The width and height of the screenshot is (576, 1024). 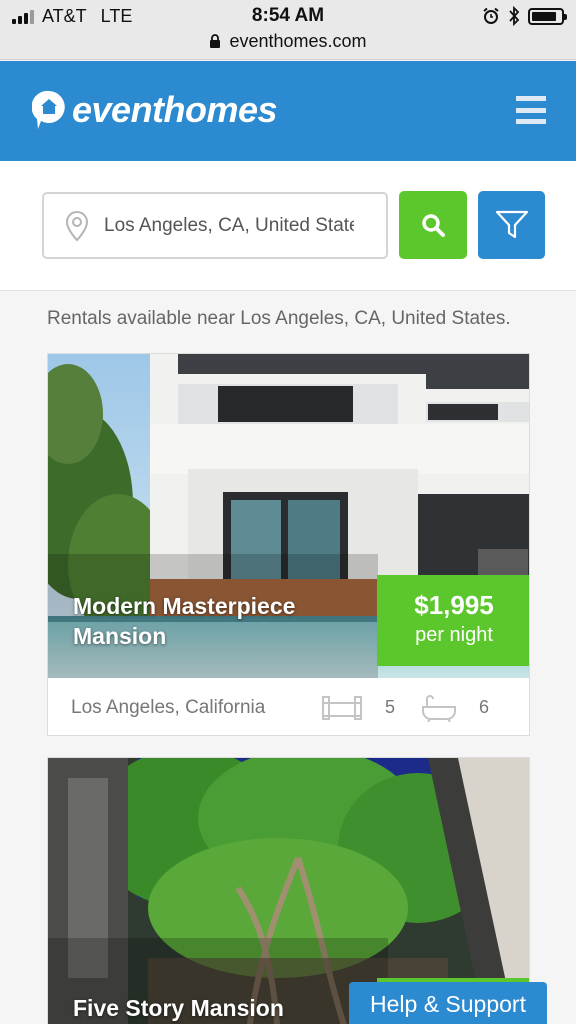 I want to click on price-tag: $1,995 per night, so click(x=453, y=620).